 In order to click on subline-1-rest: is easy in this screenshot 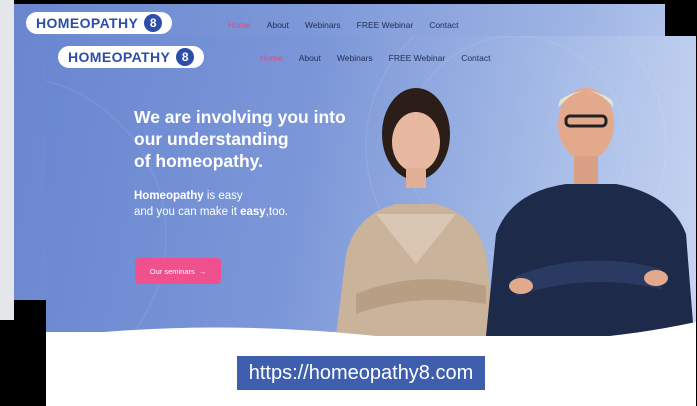, I will do `click(223, 196)`.